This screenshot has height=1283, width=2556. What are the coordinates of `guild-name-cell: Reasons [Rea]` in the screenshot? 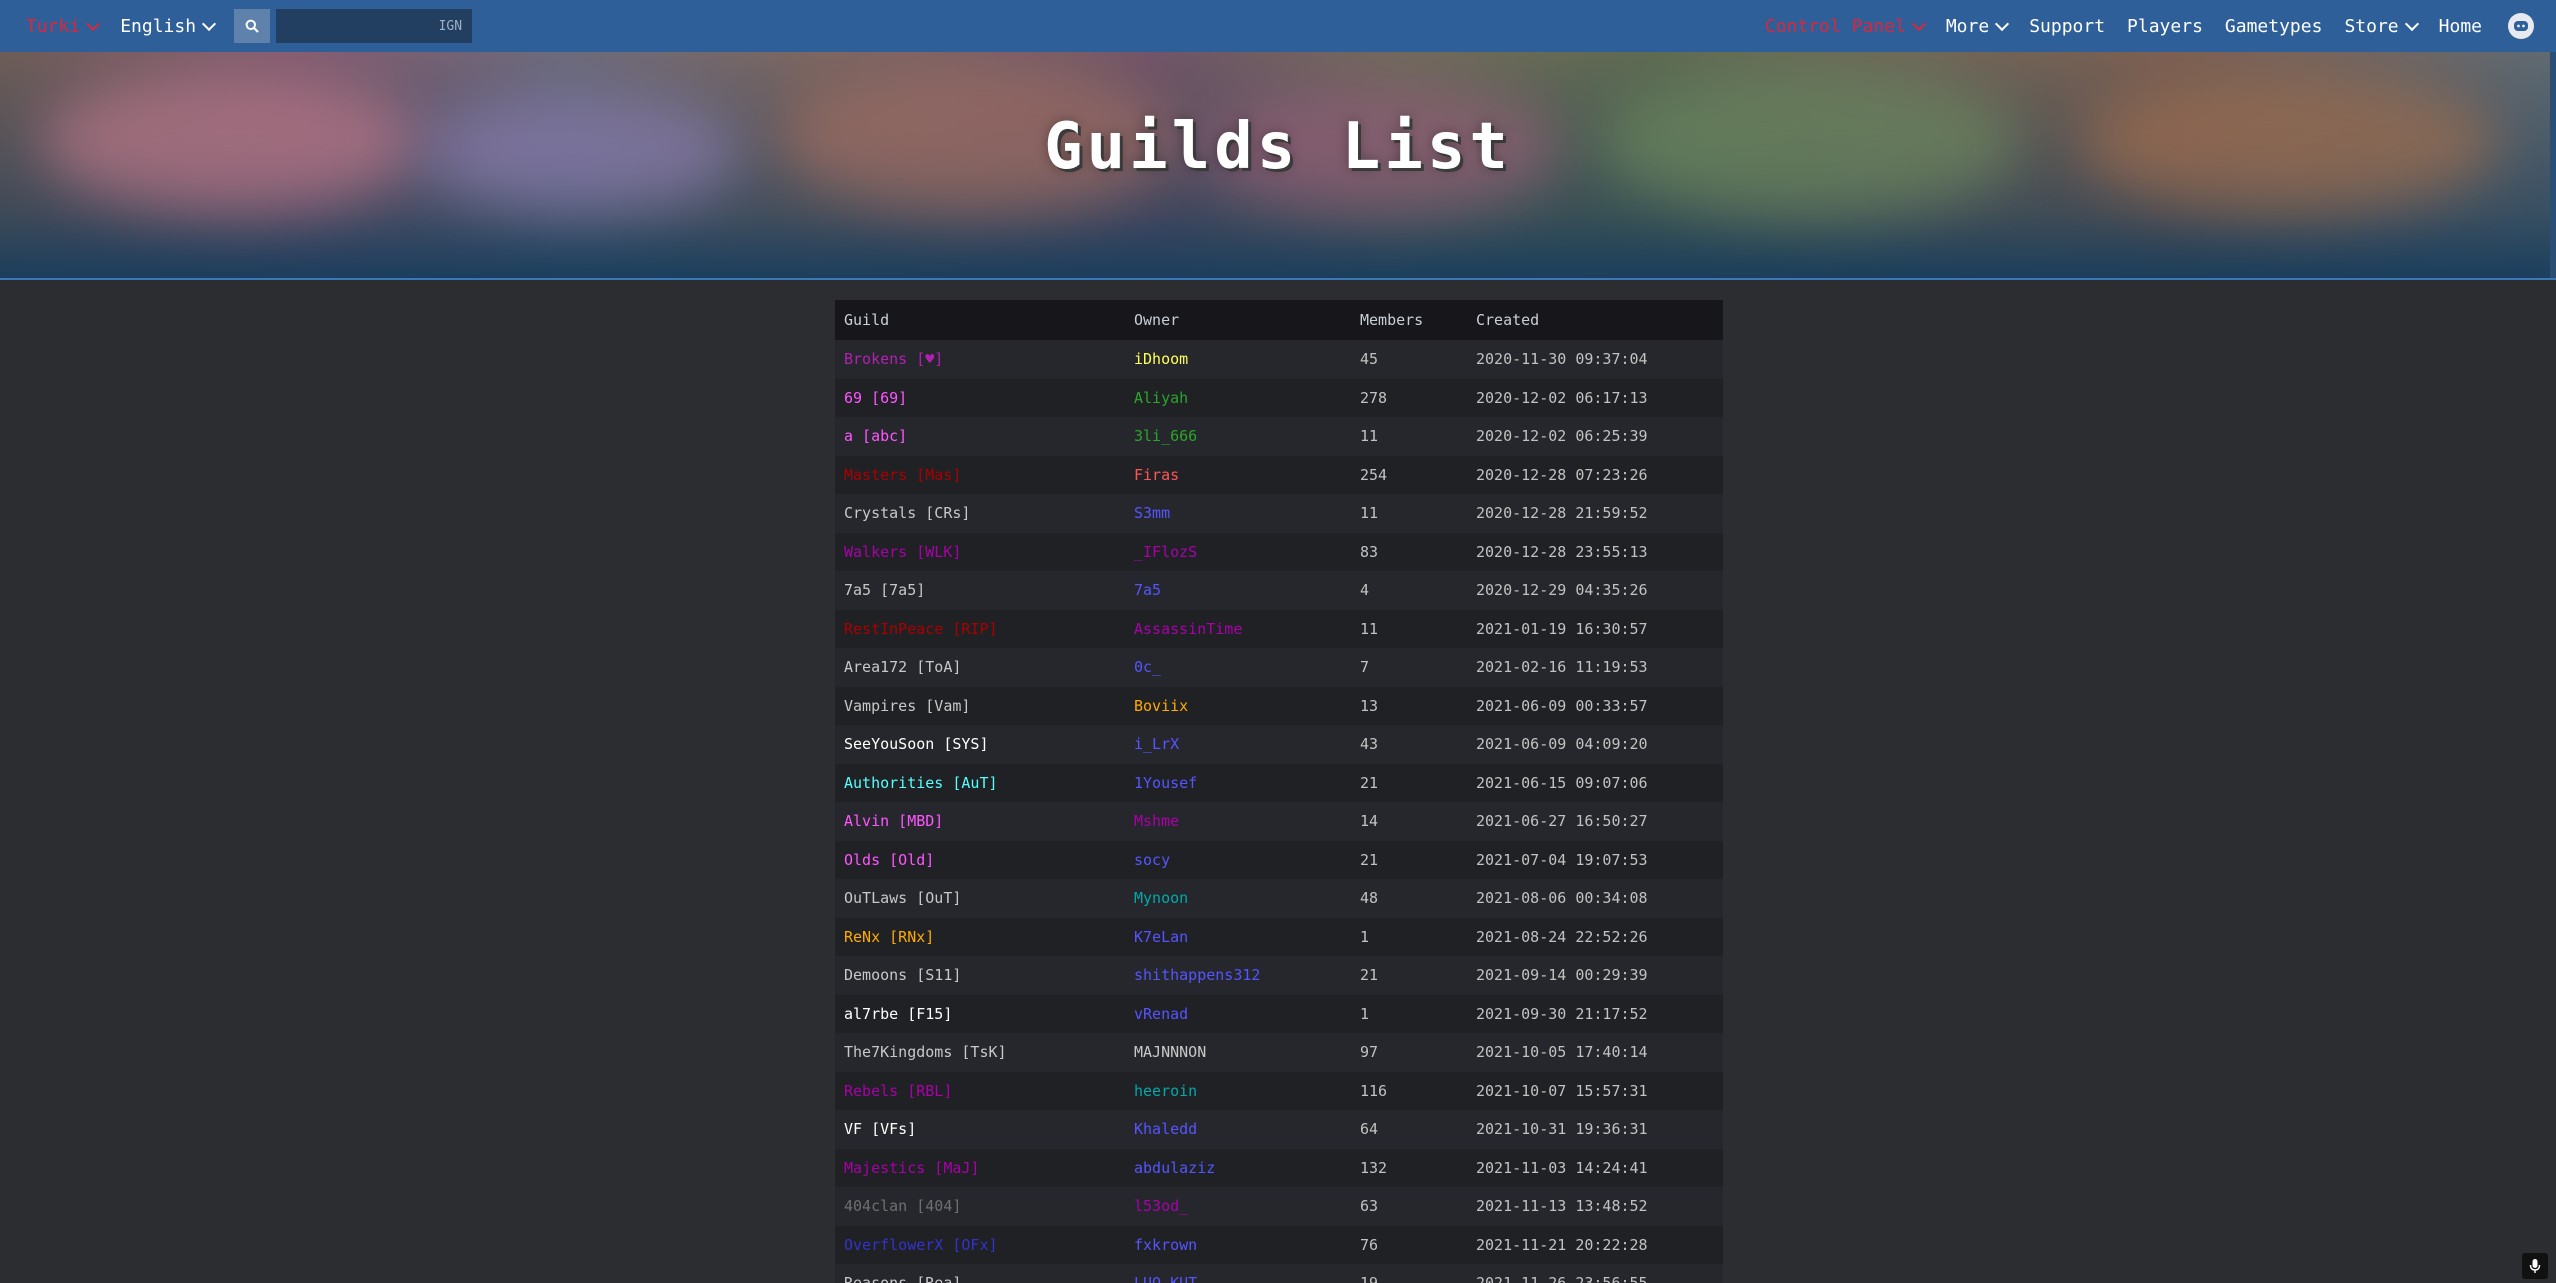 It's located at (980, 1273).